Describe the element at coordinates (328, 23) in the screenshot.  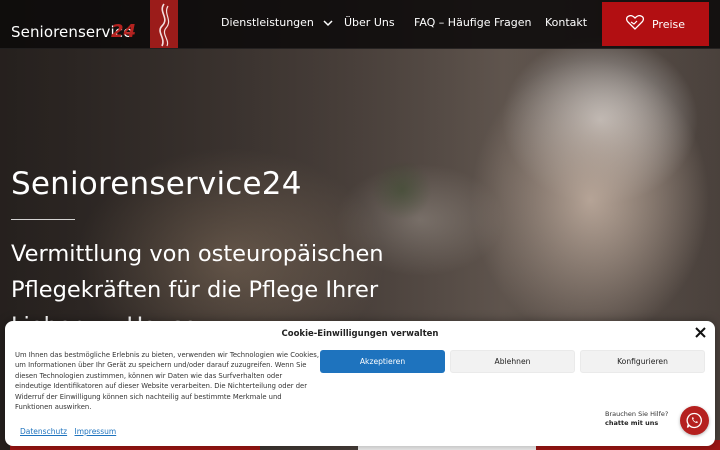
I see `chevron-down-icon` at that location.